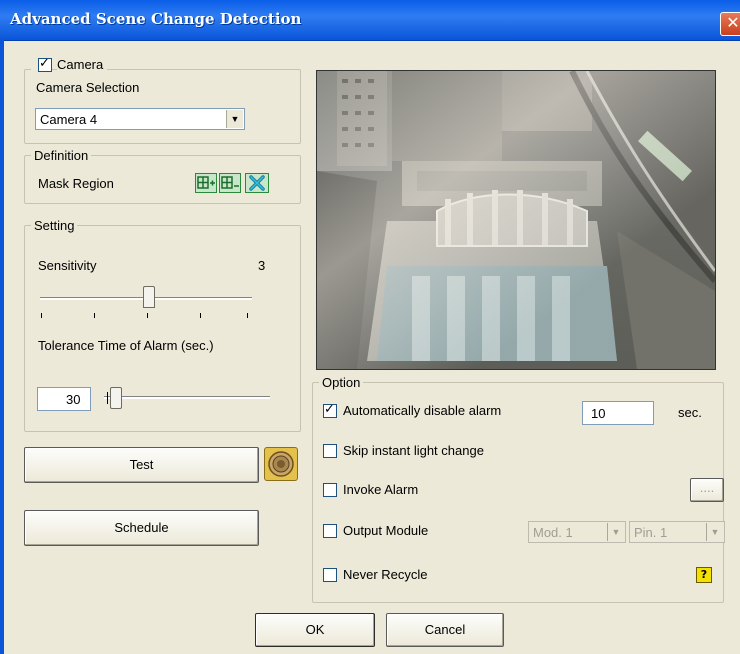 This screenshot has width=740, height=654. I want to click on option-legend: Option, so click(341, 382).